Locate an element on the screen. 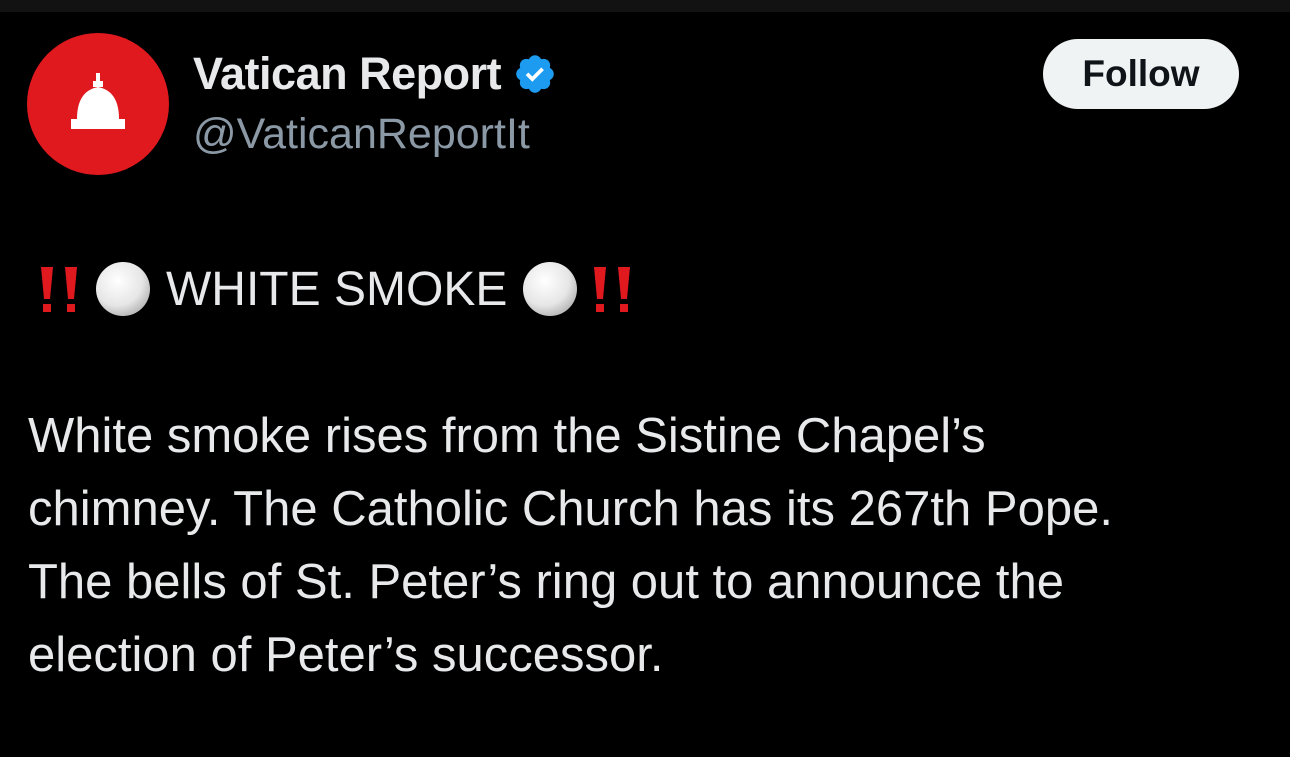 This screenshot has width=1290, height=757. headline-text: WHITE SMOKE is located at coordinates (337, 289).